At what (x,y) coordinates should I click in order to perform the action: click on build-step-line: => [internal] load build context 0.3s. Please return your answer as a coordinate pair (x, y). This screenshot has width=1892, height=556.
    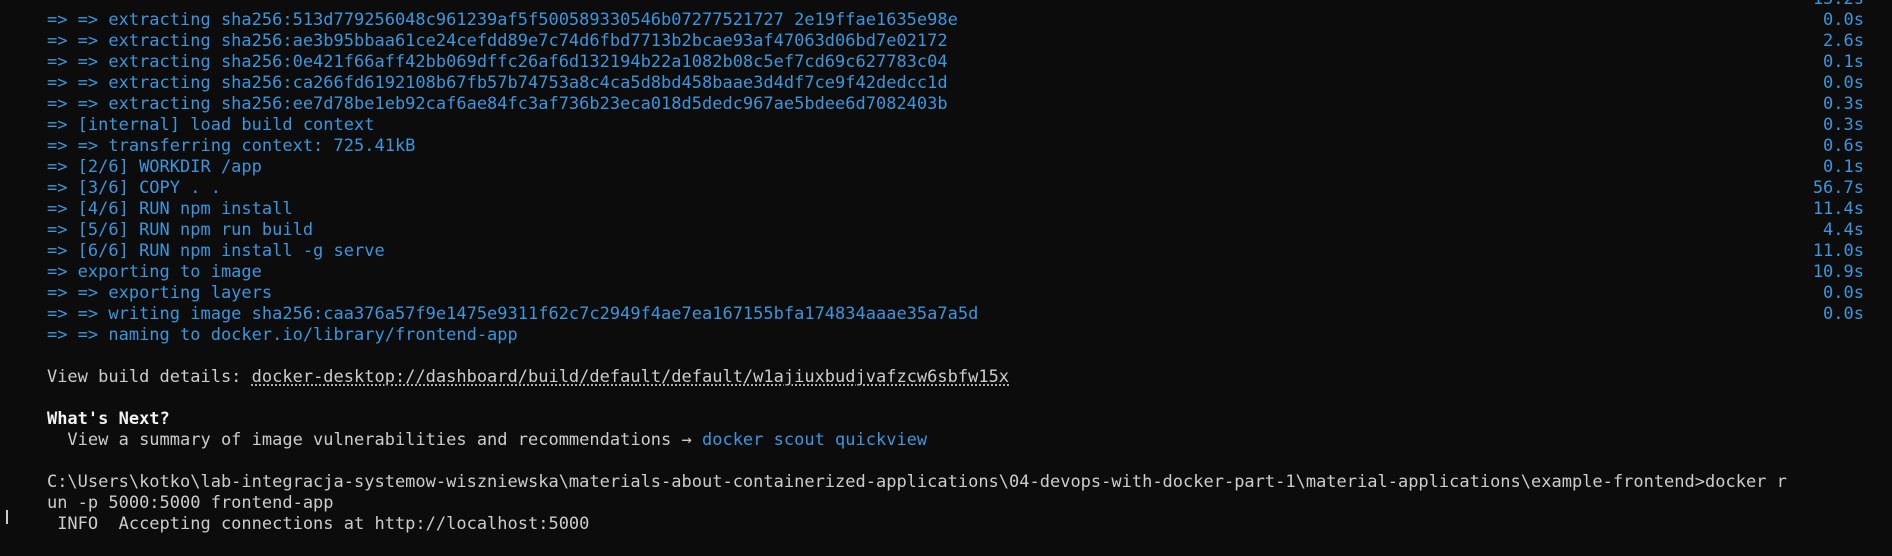
    Looking at the image, I should click on (946, 114).